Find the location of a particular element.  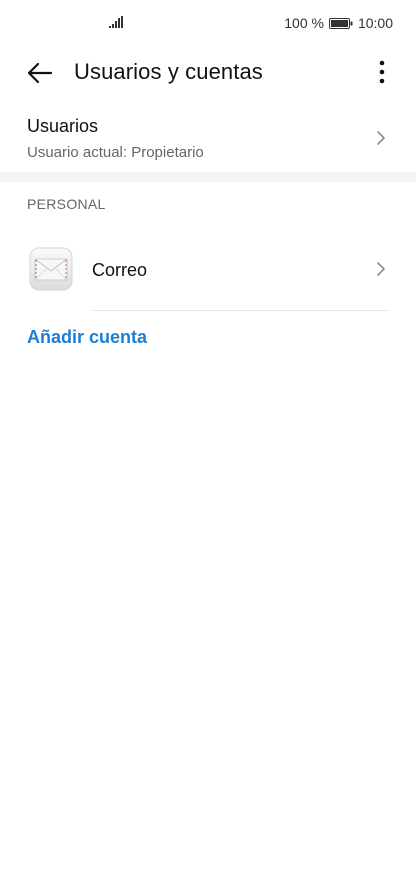

users-item: Usuarios Usuario actual: Propietario is located at coordinates (208, 138).